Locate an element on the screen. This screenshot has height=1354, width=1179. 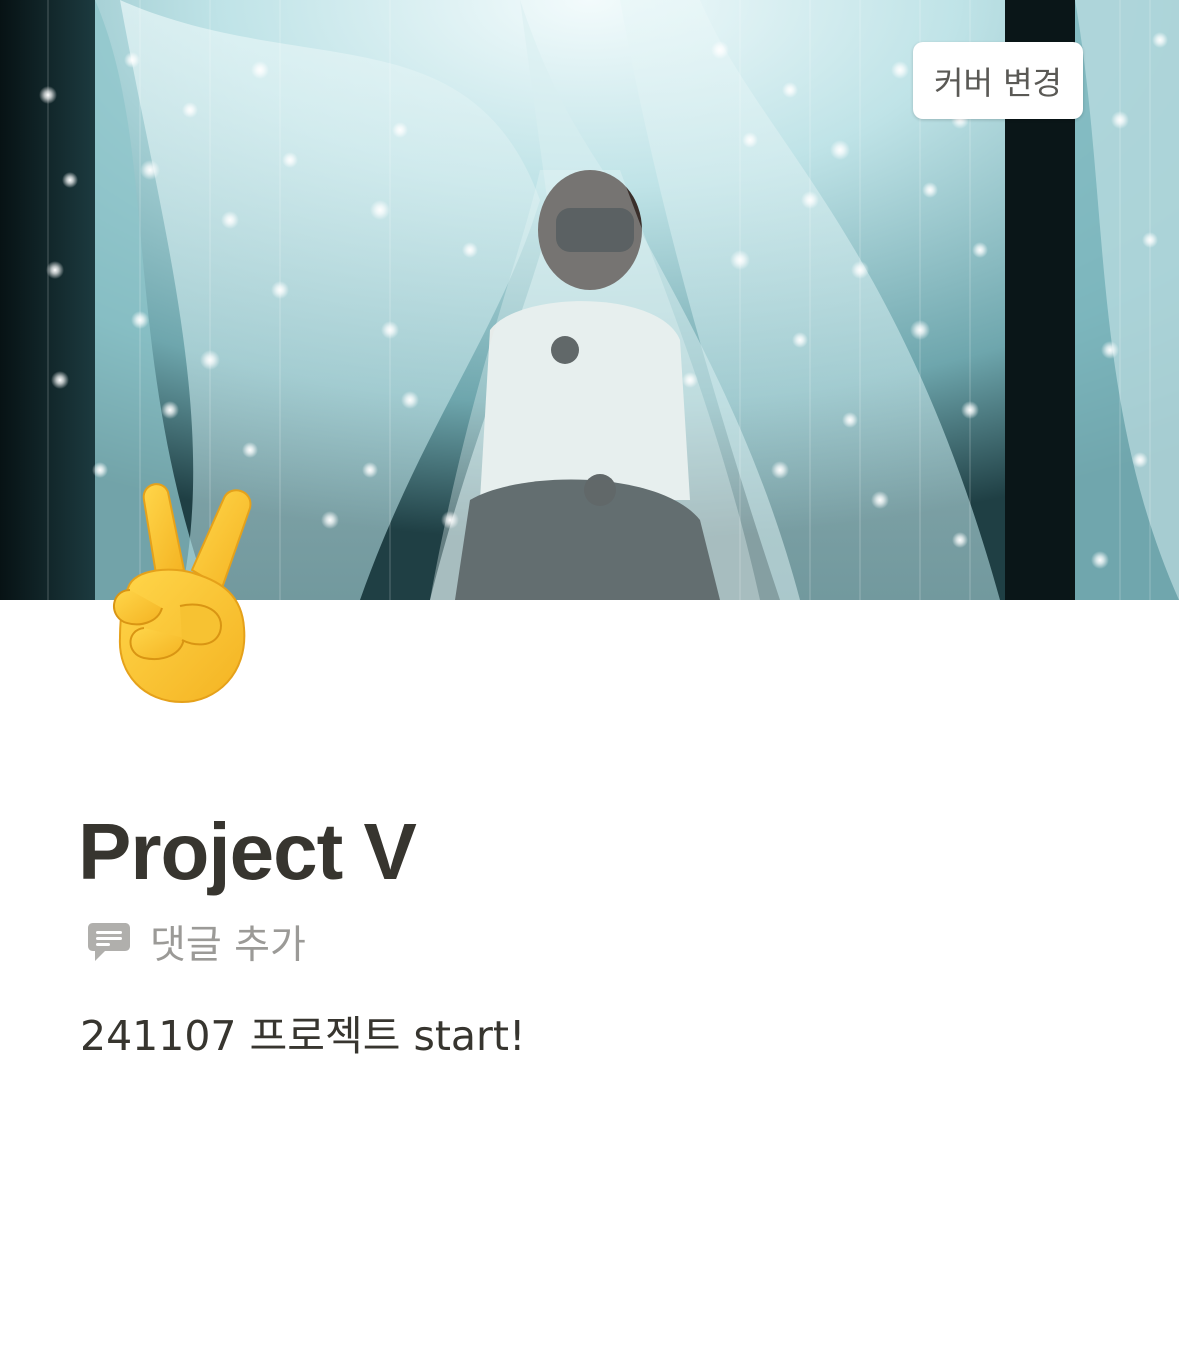
add-comment-label: 댓글 추가 is located at coordinates (228, 945).